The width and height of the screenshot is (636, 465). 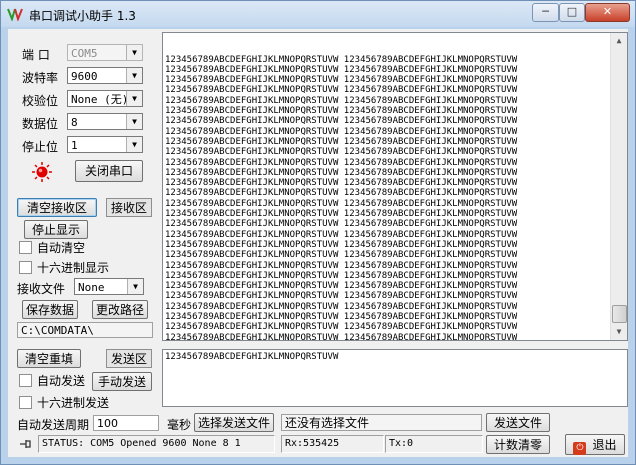 I want to click on app-logo-icon, so click(x=15, y=14).